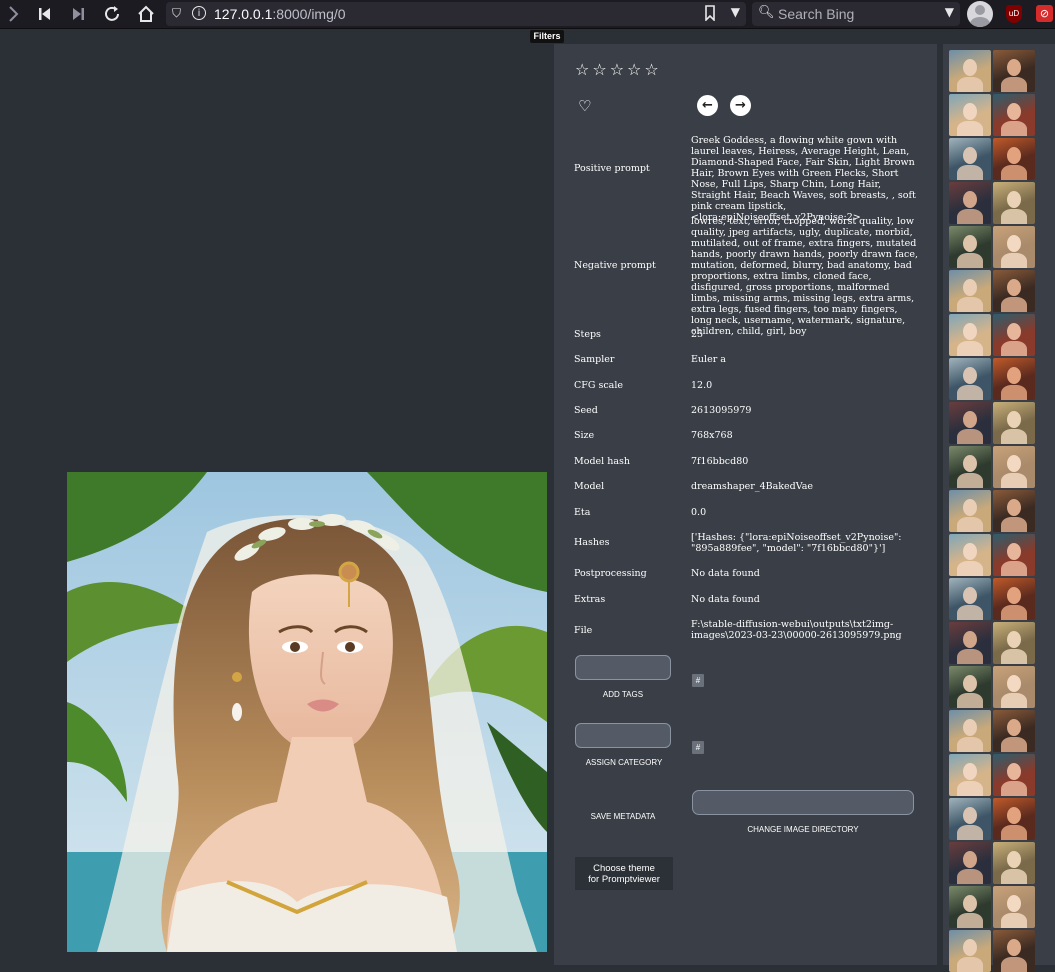 The image size is (1055, 972). Describe the element at coordinates (594, 359) in the screenshot. I see `sampler-label: Sampler` at that location.